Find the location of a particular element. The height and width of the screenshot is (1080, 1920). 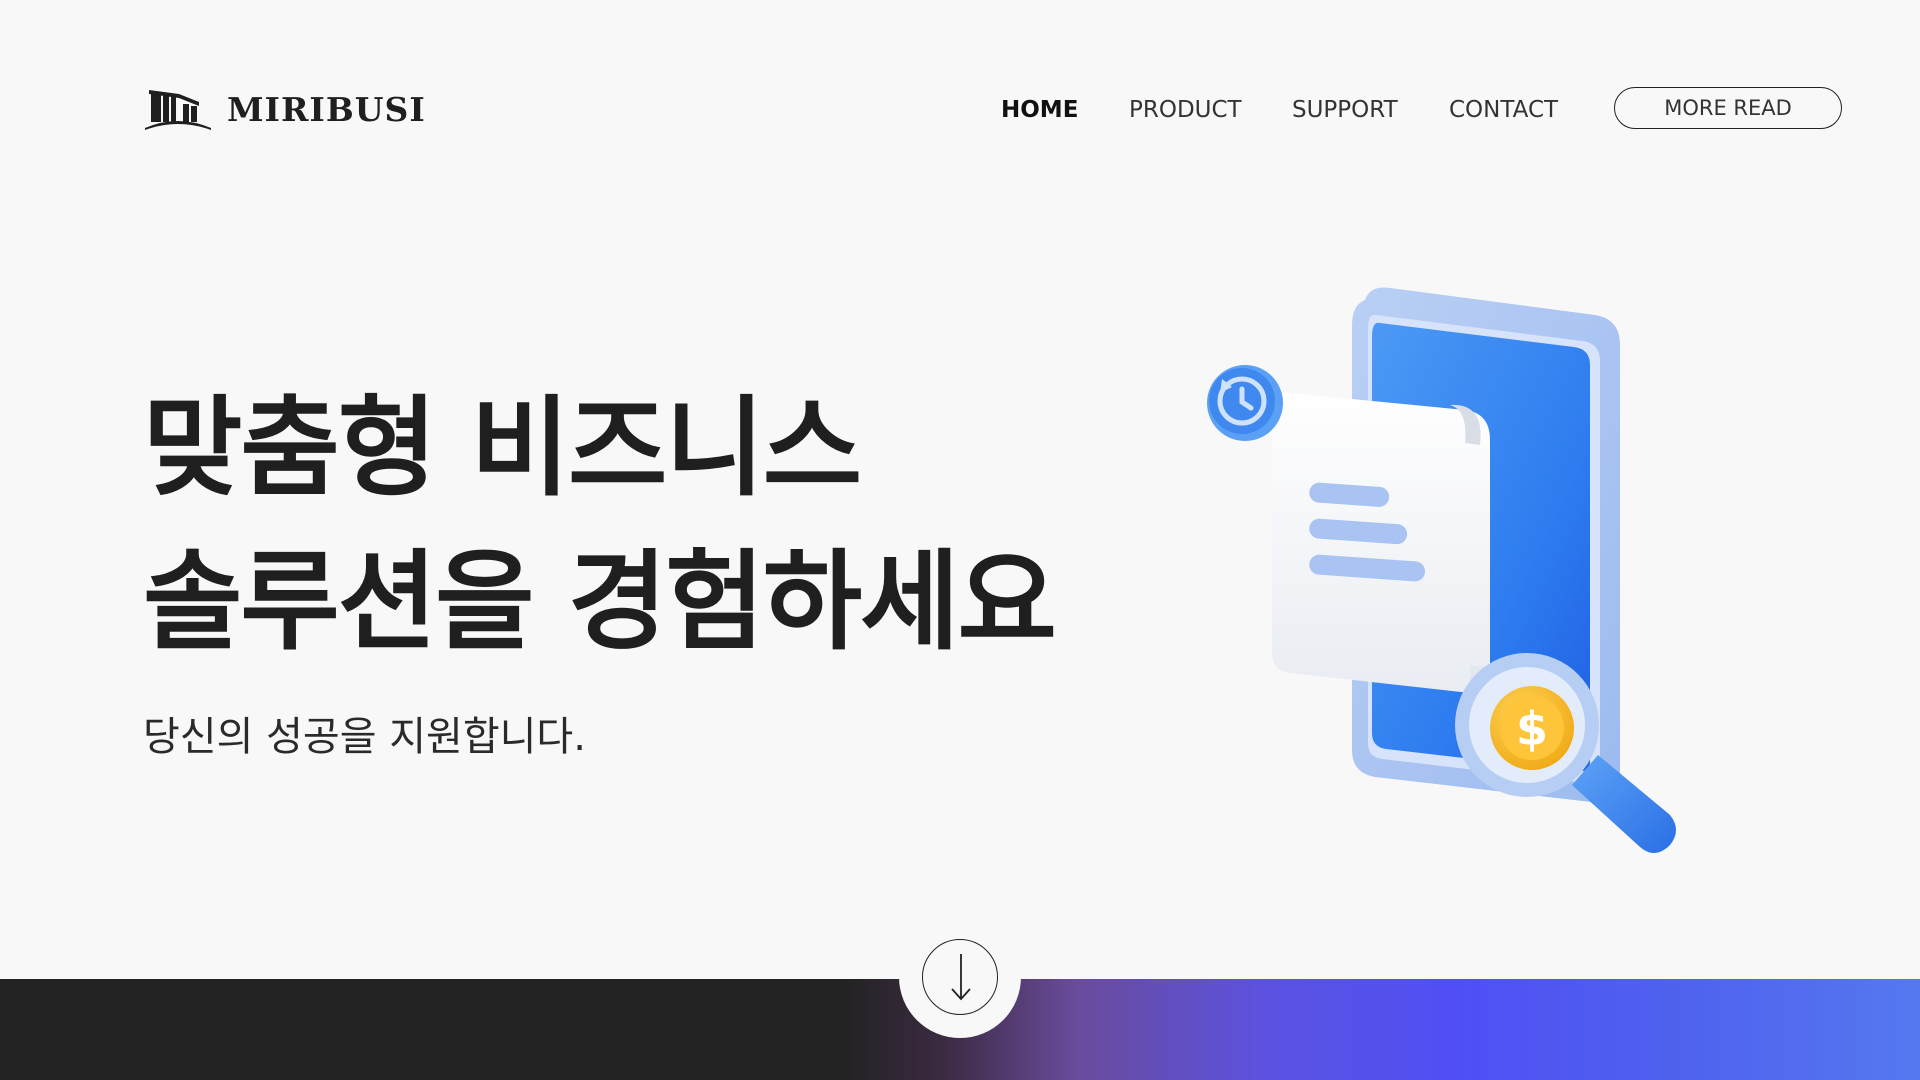

more-read-button: MORE READ is located at coordinates (1728, 108).